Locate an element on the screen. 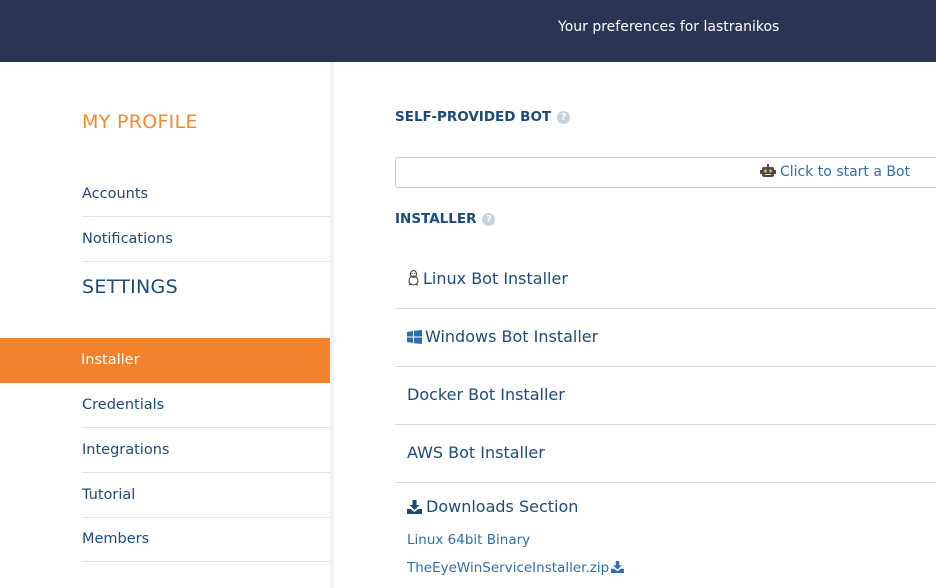  sidebar-item-members: Members is located at coordinates (206, 539).